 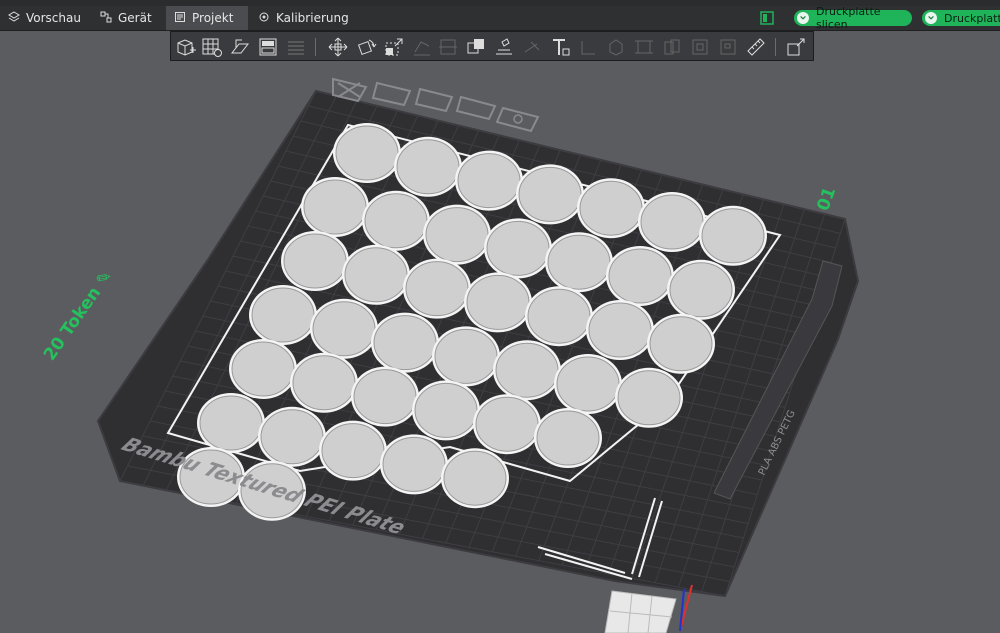 I want to click on arrange-plate-icon, so click(x=434, y=100).